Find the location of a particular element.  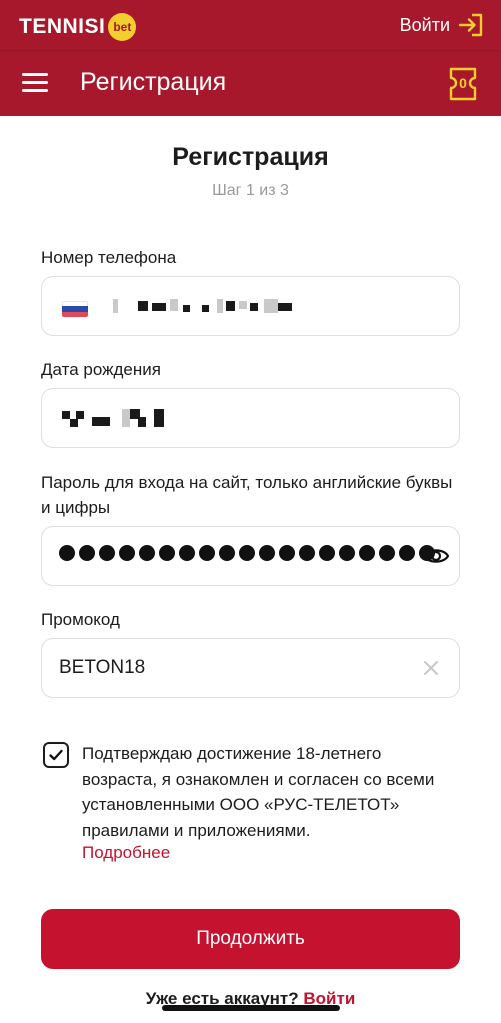

bet-slip-button: 0 is located at coordinates (463, 84).